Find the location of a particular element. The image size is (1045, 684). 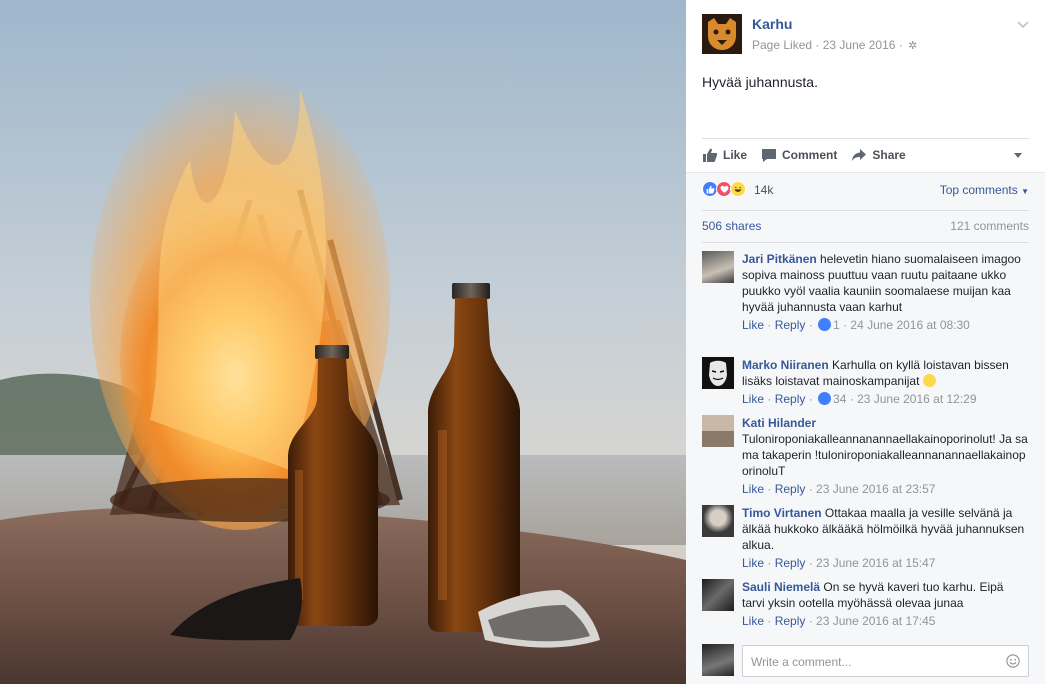

comment-count: 121 comments is located at coordinates (989, 226).